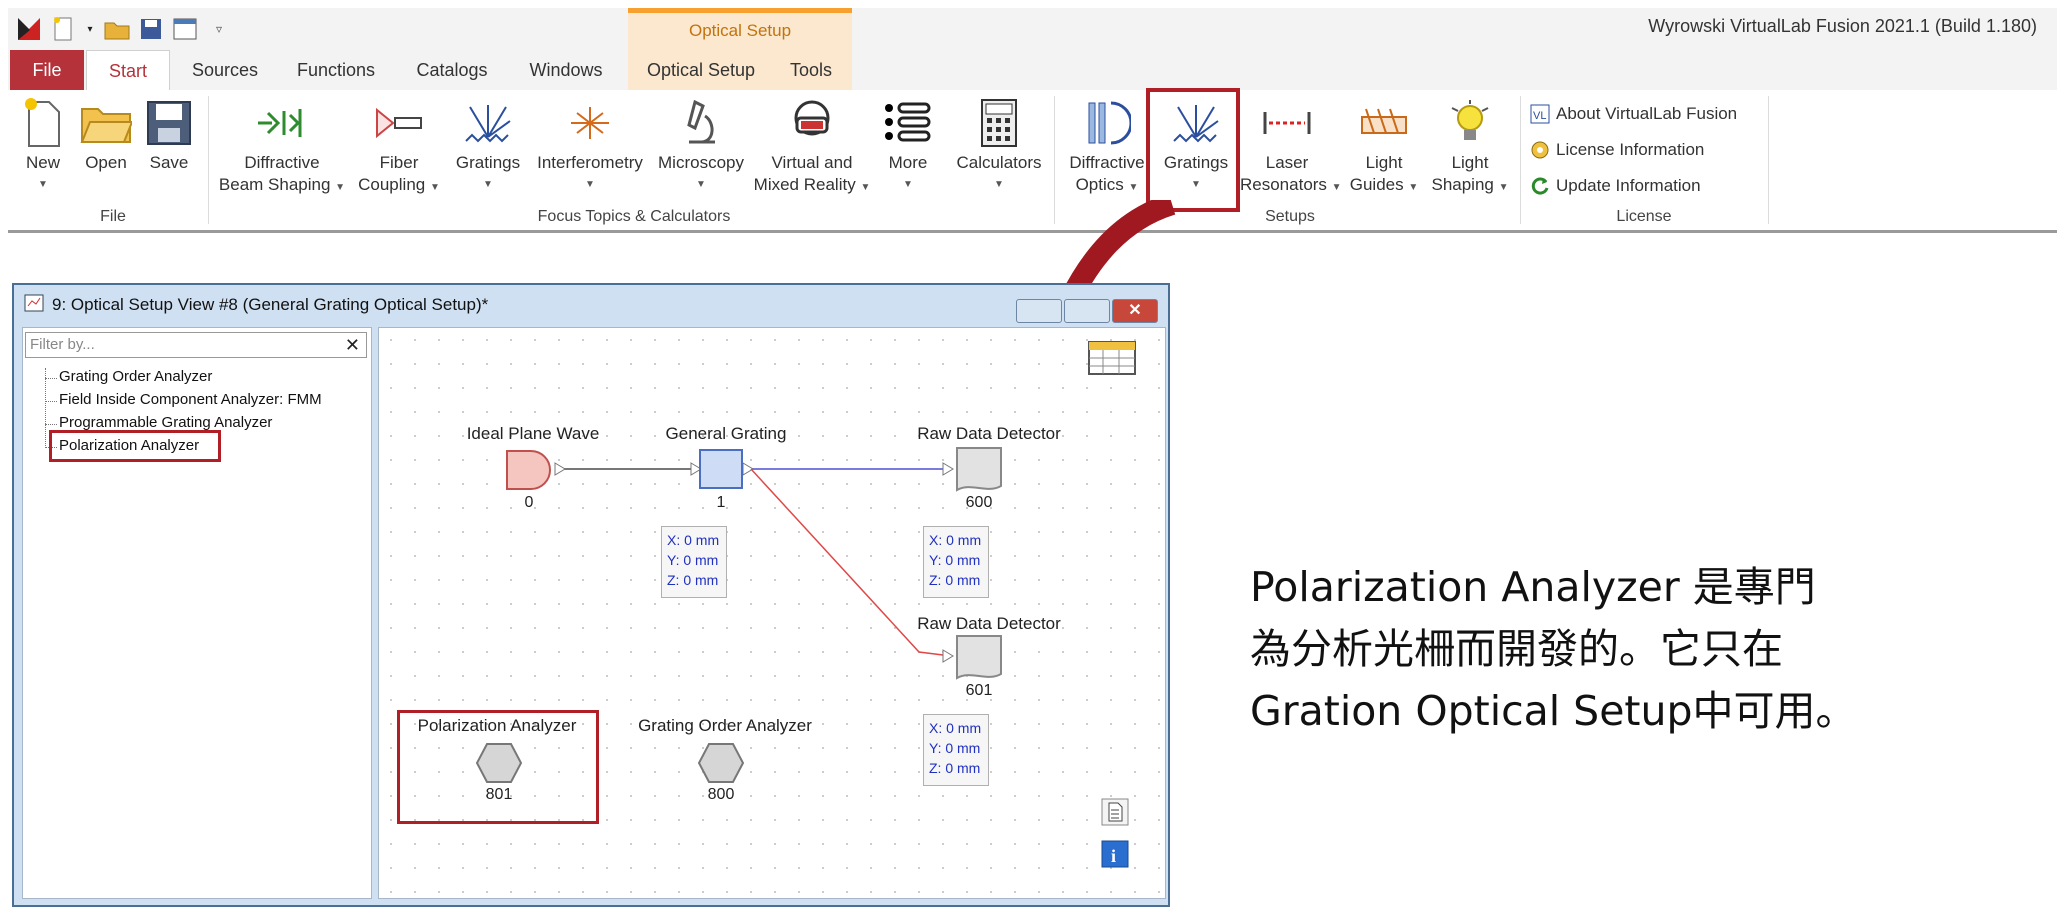 This screenshot has height=914, width=2067. I want to click on gratings-focus-button: Gratings ▼, so click(488, 145).